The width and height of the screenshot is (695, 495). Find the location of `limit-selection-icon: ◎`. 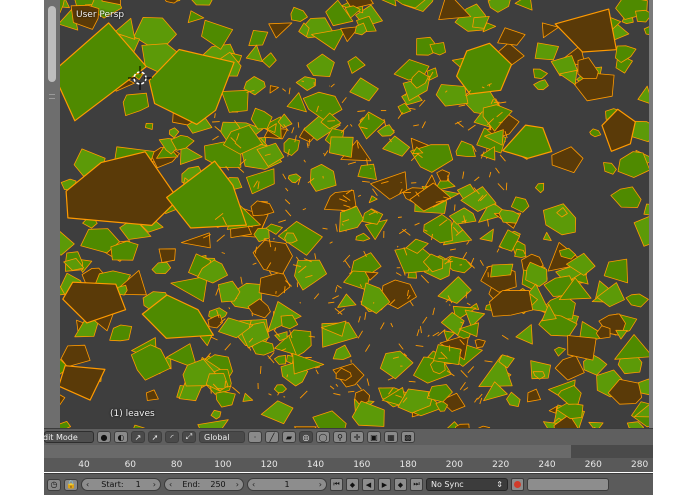

limit-selection-icon: ◎ is located at coordinates (306, 437).